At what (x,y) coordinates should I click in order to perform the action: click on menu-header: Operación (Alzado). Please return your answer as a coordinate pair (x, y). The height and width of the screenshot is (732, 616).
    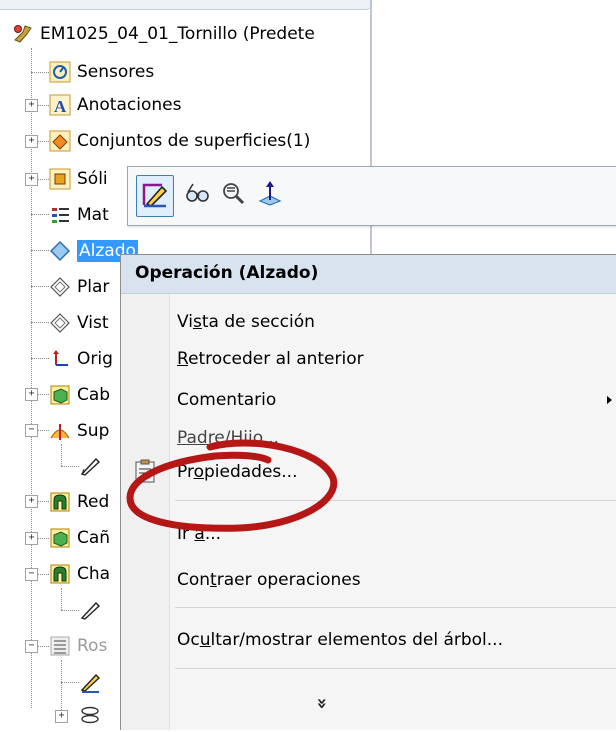
    Looking at the image, I should click on (368, 274).